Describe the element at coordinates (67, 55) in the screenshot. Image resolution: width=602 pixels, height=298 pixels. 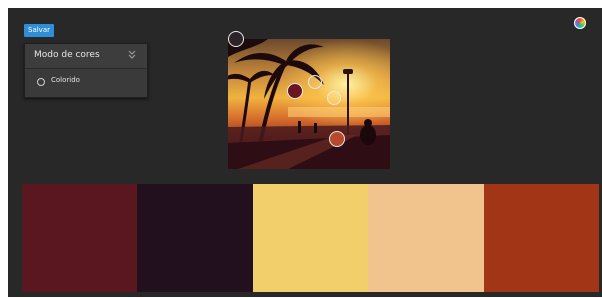
I see `color-mode-title: Modo de cores` at that location.